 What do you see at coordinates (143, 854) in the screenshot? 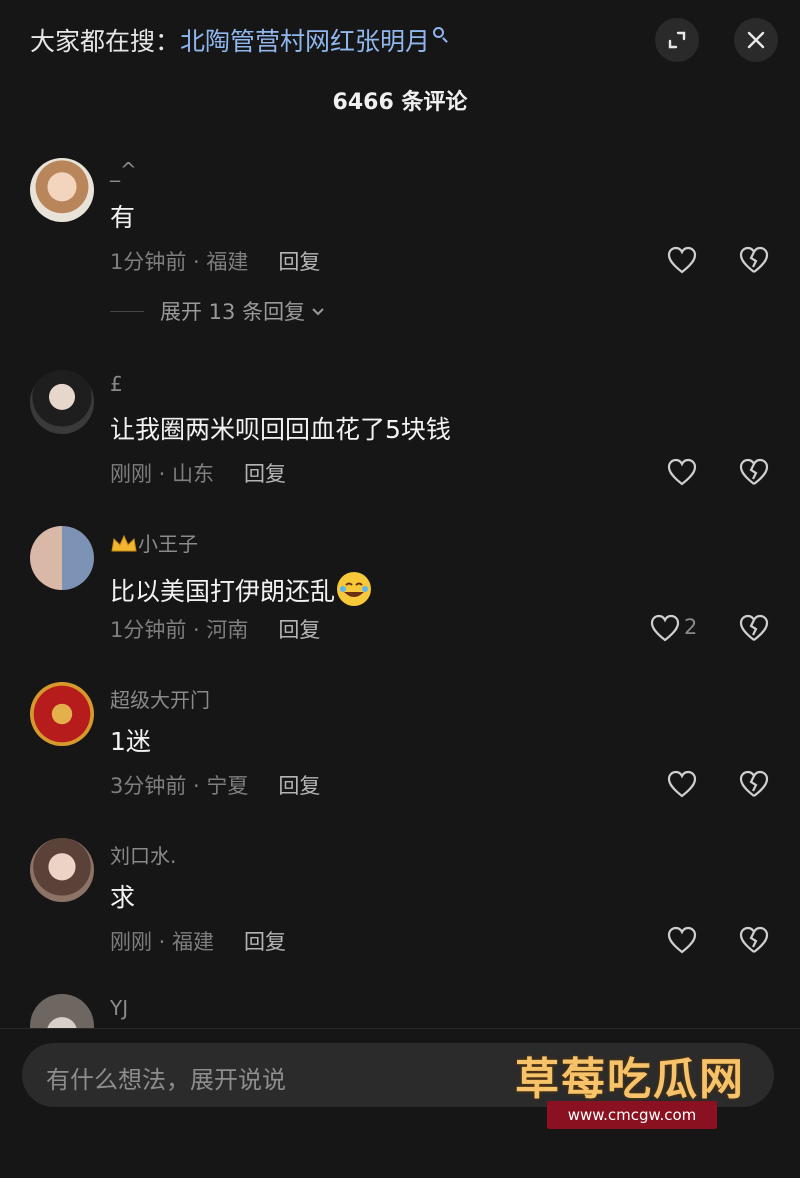
I see `comment-username: 刘口水.` at bounding box center [143, 854].